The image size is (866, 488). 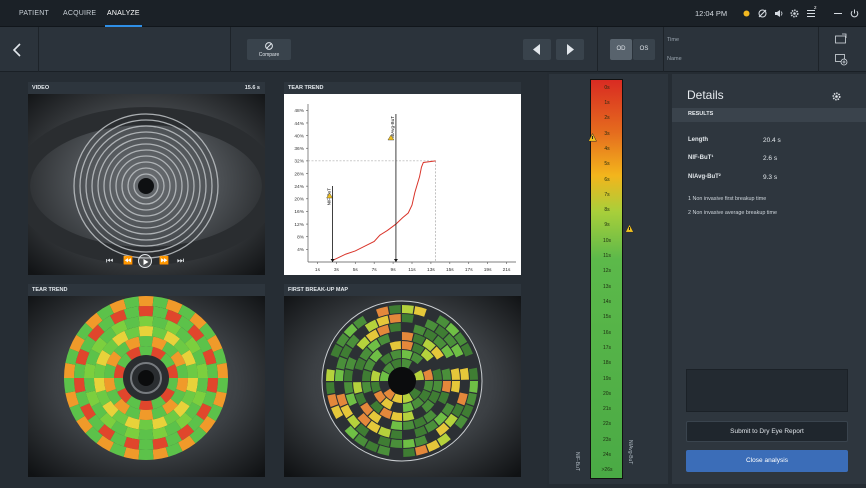 I want to click on x-tick-label: 9s, so click(x=394, y=270).